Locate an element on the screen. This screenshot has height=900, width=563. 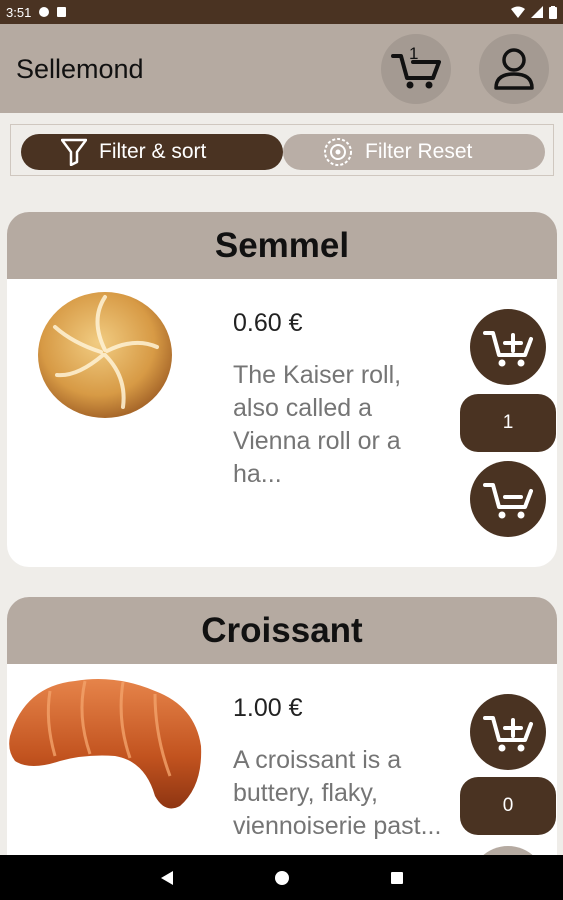
filter-bar: Filter & sort Filter Reset is located at coordinates (282, 150).